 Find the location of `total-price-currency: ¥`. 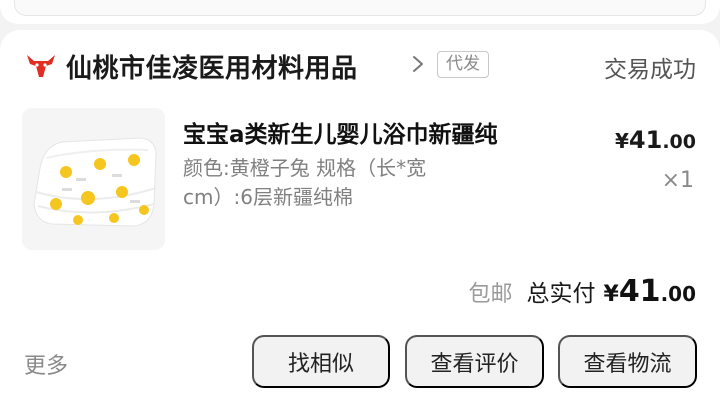

total-price-currency: ¥ is located at coordinates (611, 294).